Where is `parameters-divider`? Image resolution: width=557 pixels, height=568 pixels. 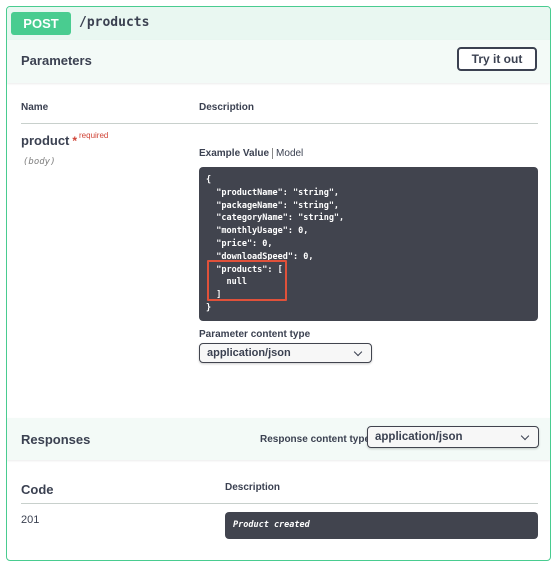
parameters-divider is located at coordinates (279, 123).